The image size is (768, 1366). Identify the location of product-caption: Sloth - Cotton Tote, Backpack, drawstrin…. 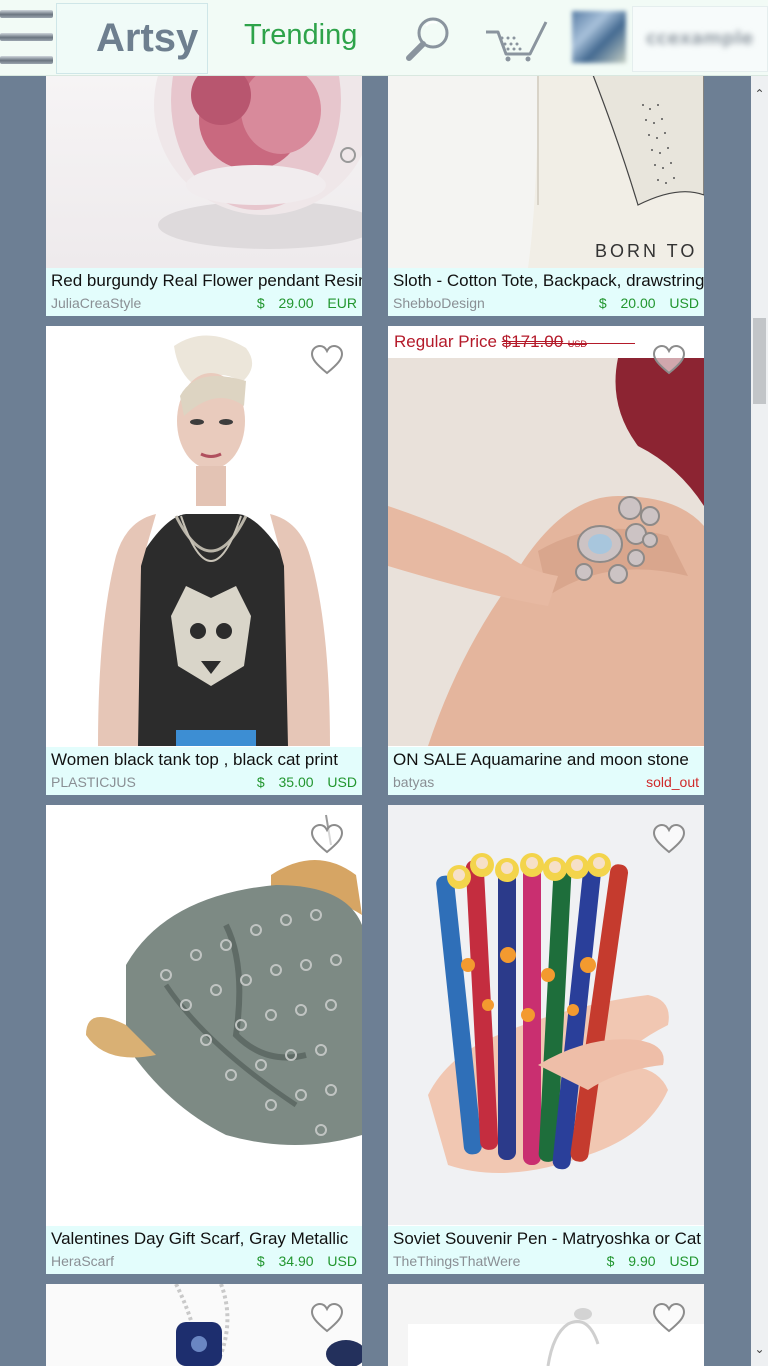
(546, 292).